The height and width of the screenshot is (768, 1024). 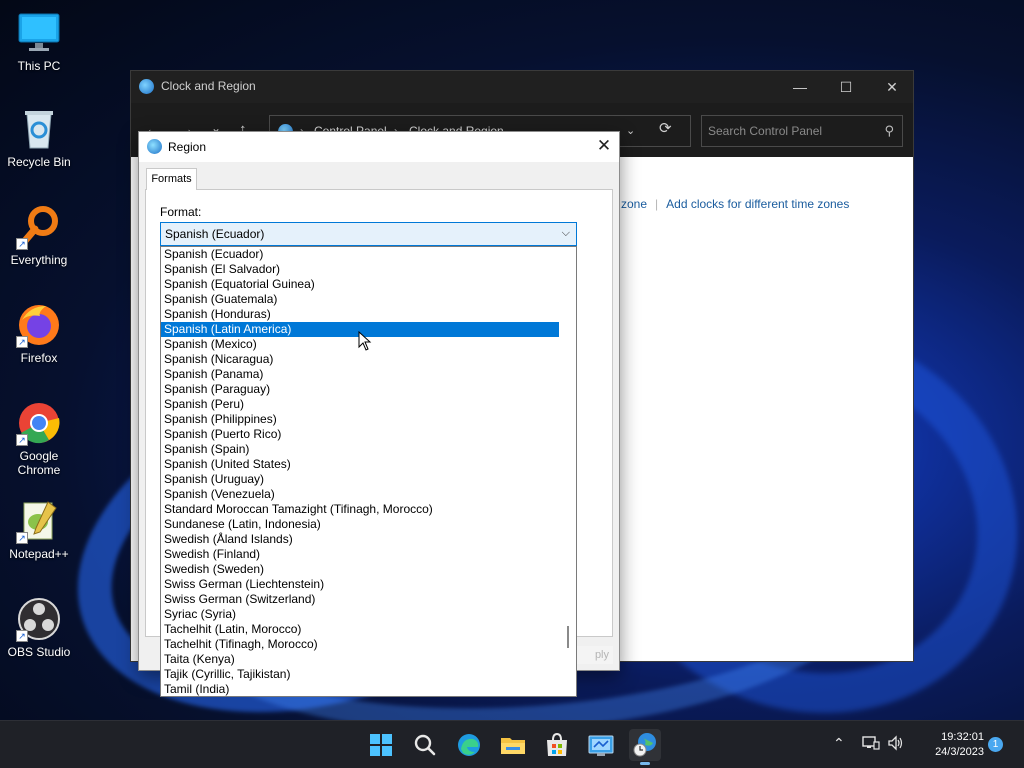 What do you see at coordinates (360, 629) in the screenshot?
I see `format-option: Tachelhit (Latin, Morocco)` at bounding box center [360, 629].